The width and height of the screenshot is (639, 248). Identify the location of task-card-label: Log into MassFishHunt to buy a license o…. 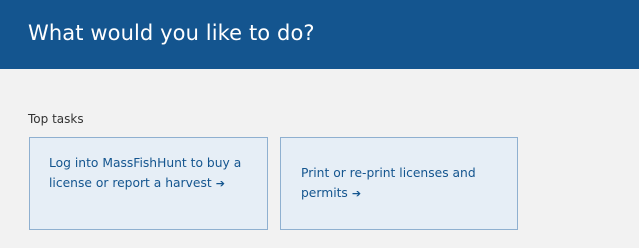
(145, 173).